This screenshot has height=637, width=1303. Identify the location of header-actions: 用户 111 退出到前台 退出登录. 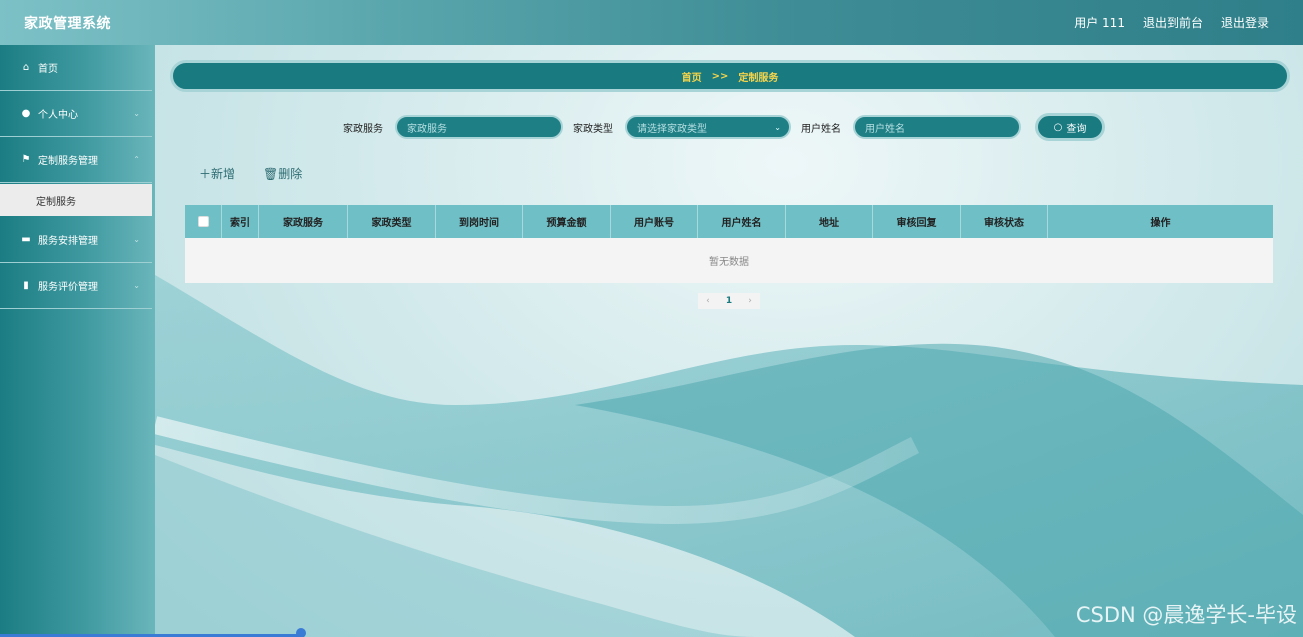
(1171, 22).